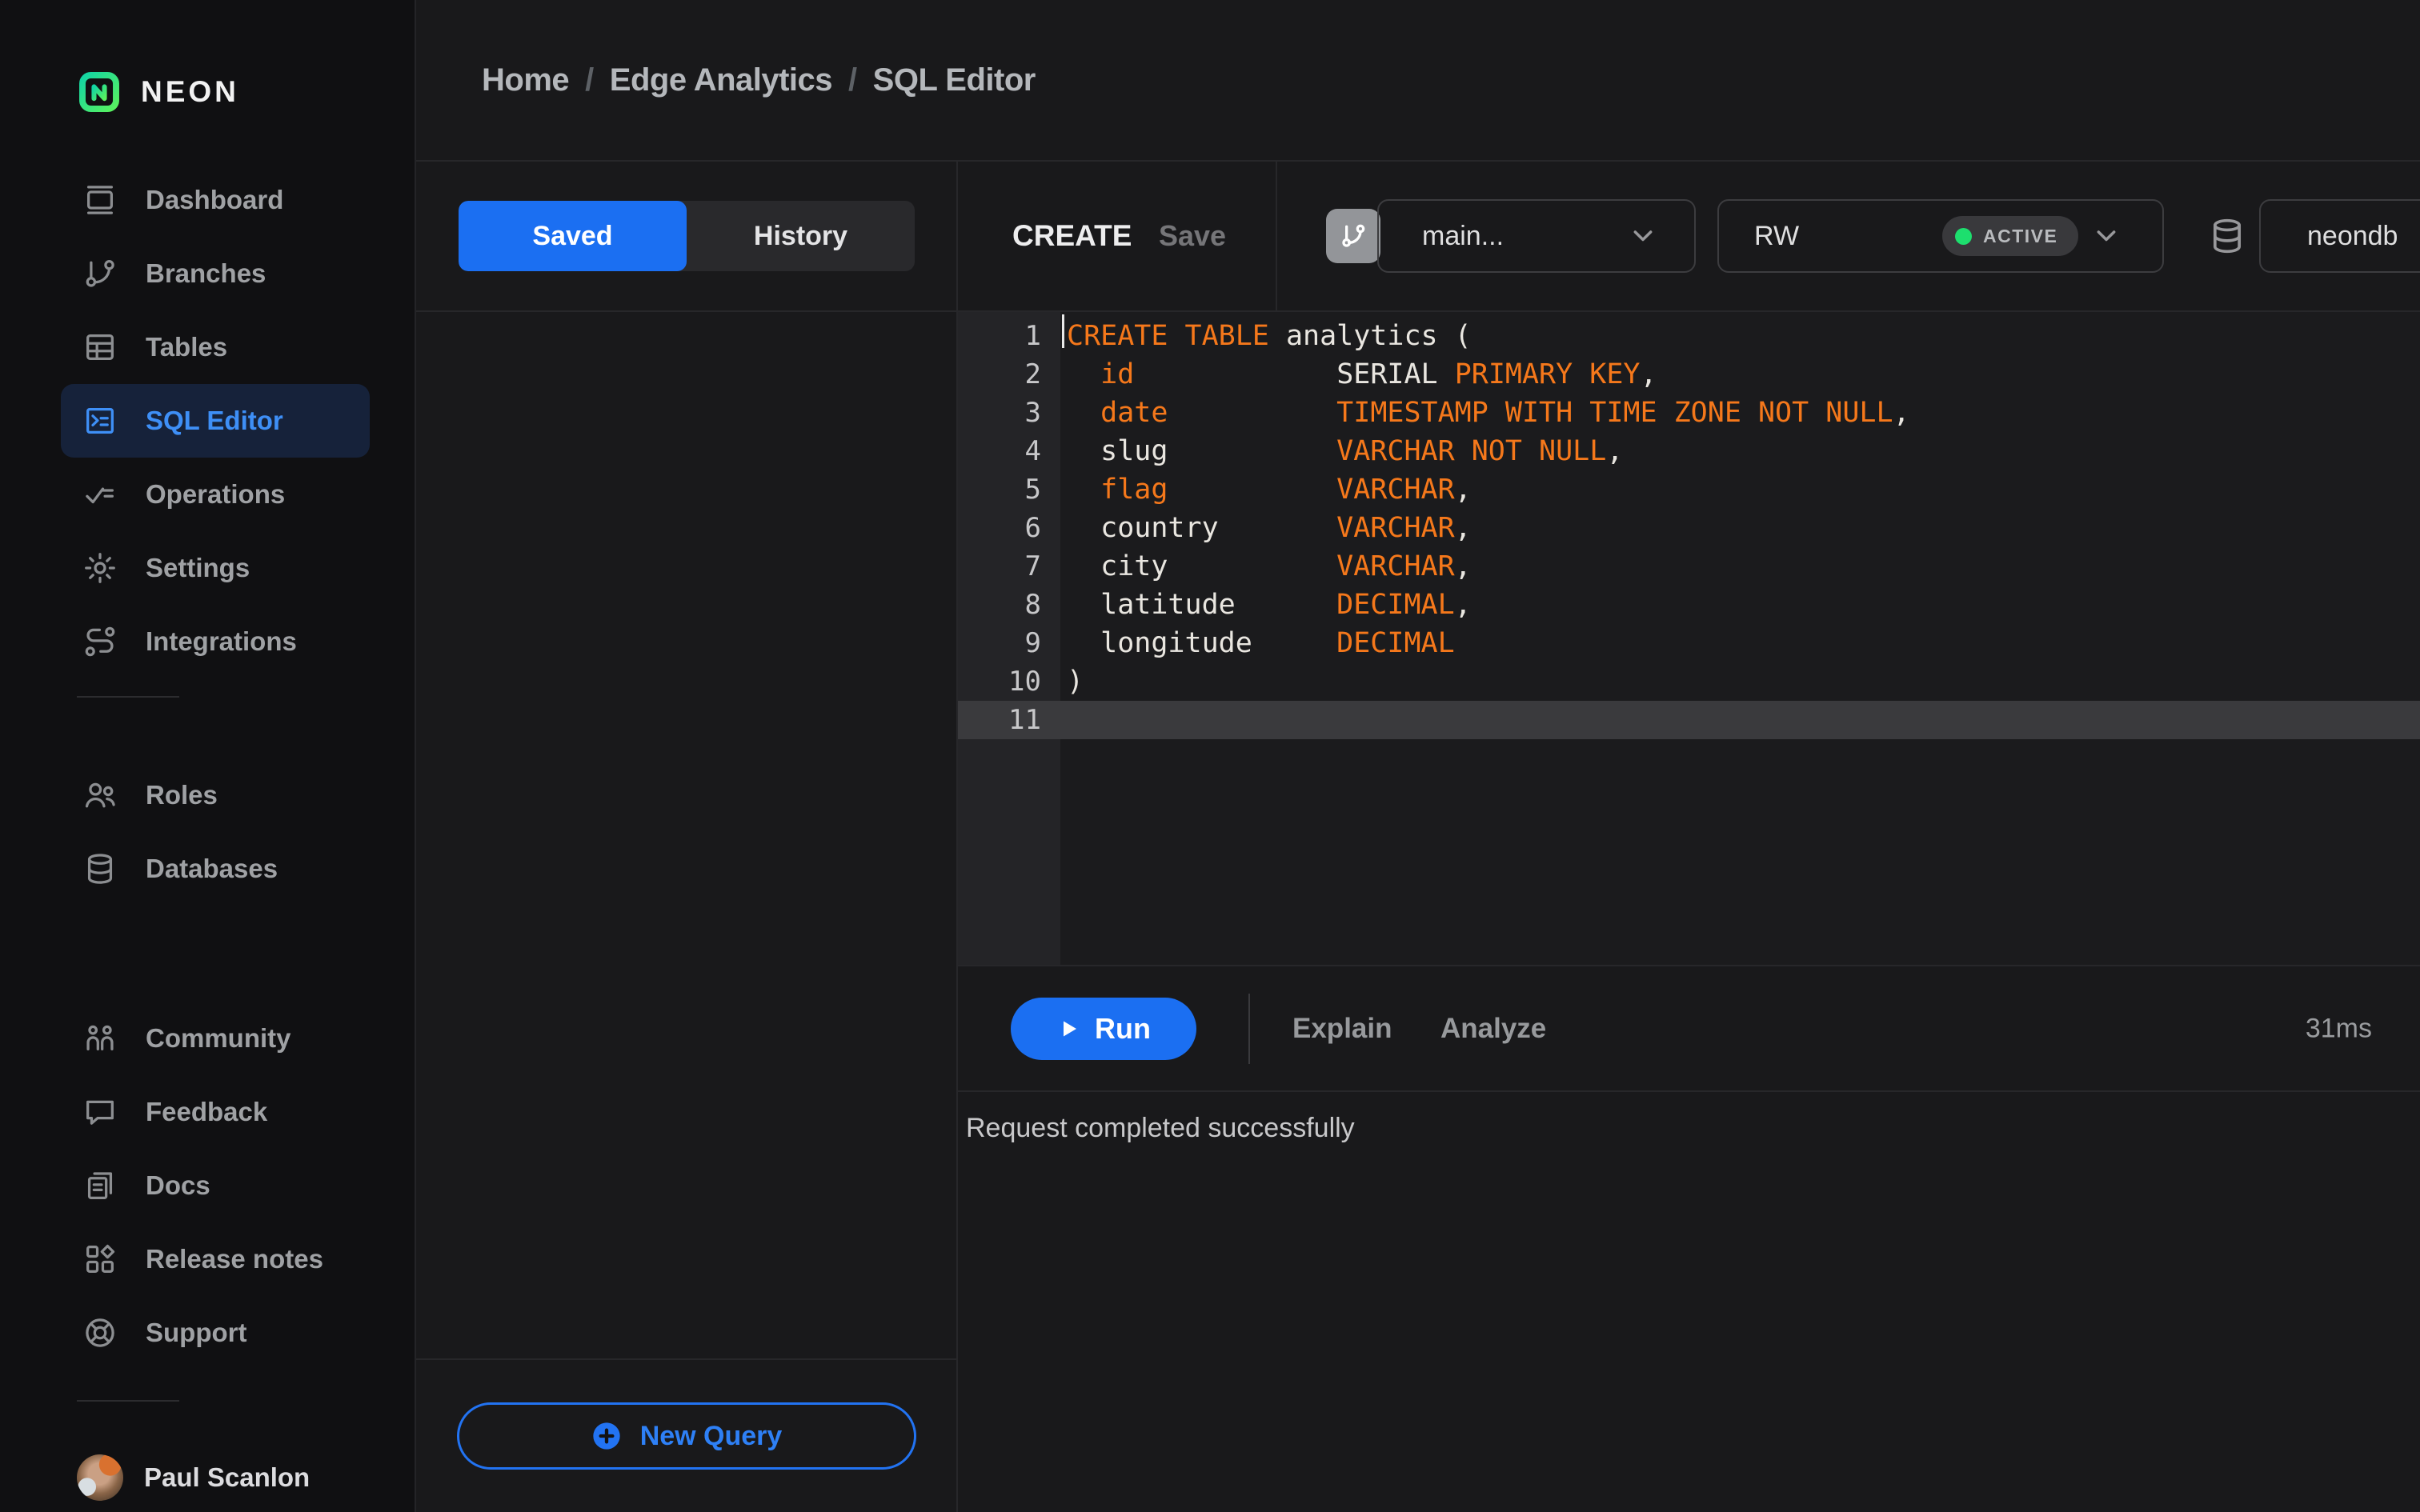 The image size is (2420, 1512). What do you see at coordinates (100, 347) in the screenshot?
I see `tables-icon` at bounding box center [100, 347].